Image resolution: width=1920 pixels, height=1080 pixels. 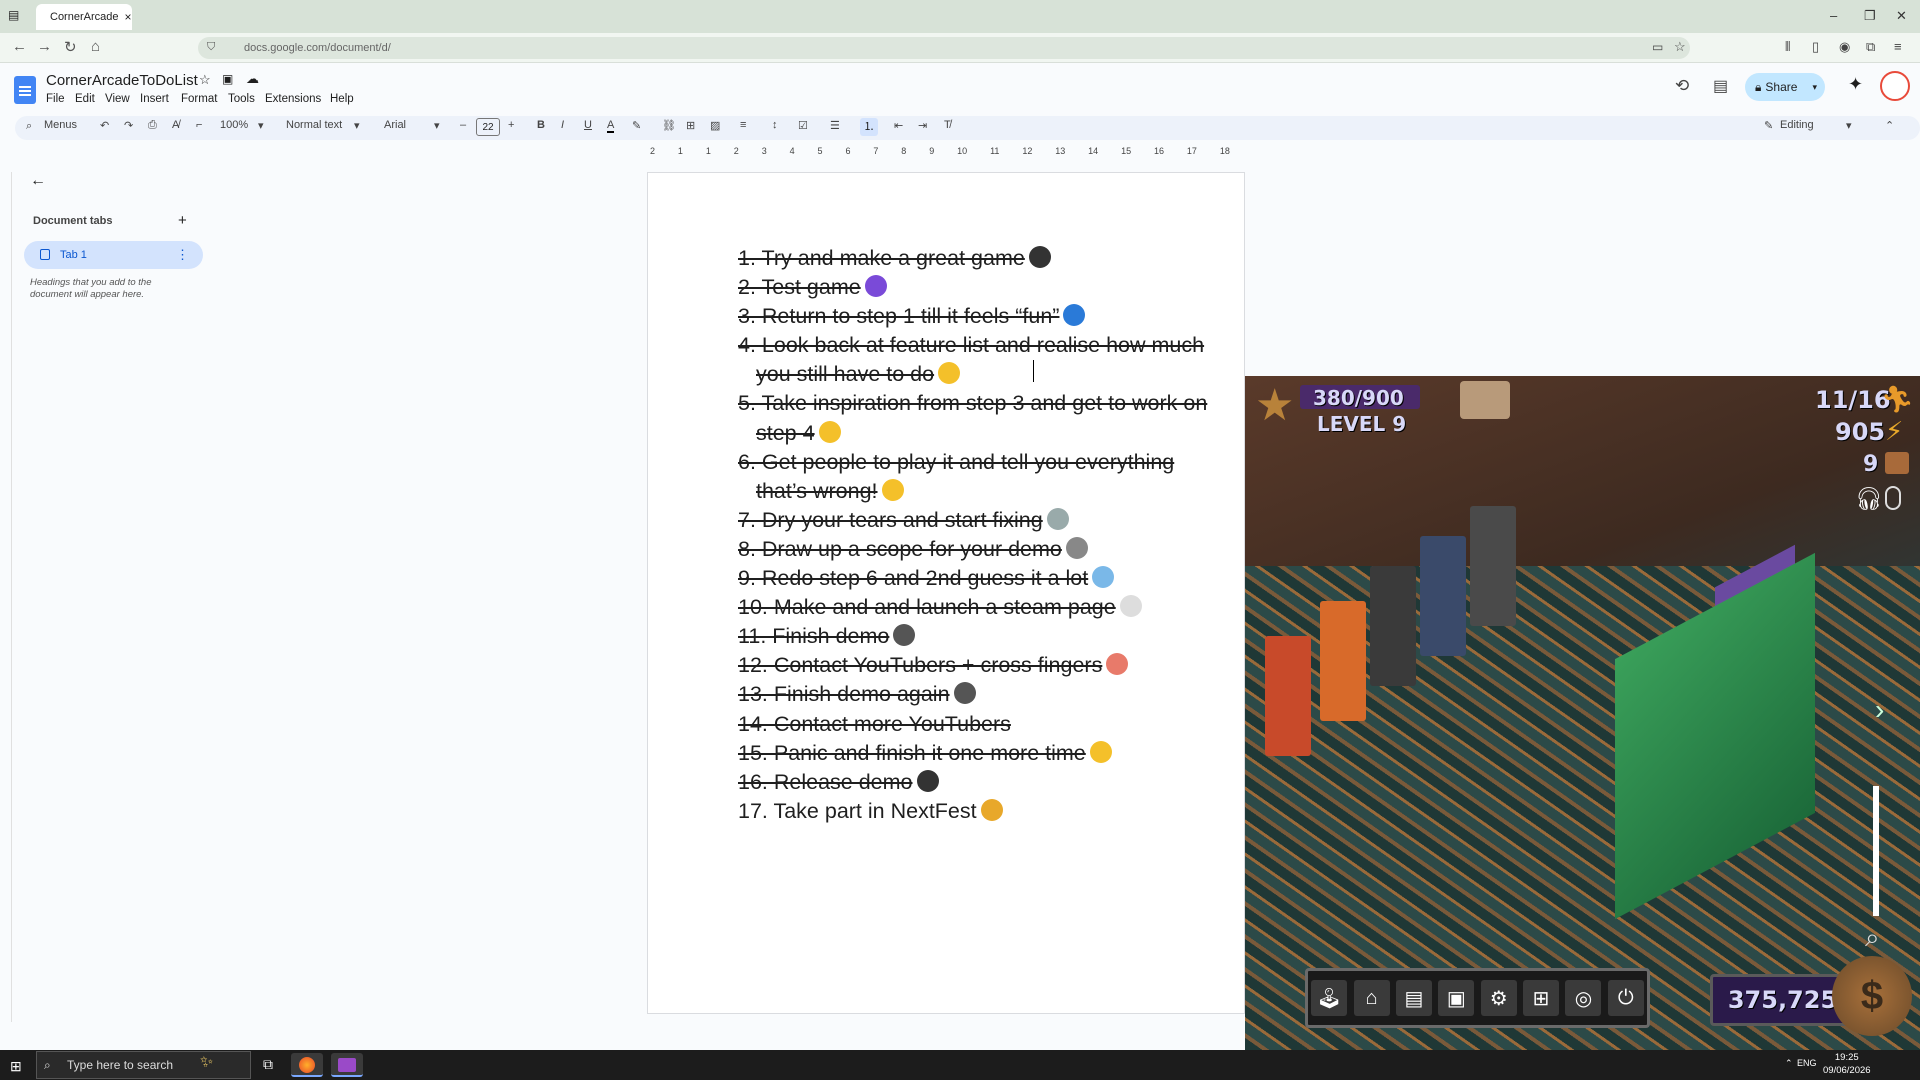 I want to click on todo-item: 7. Dry your tears and start fixing, so click(x=973, y=520).